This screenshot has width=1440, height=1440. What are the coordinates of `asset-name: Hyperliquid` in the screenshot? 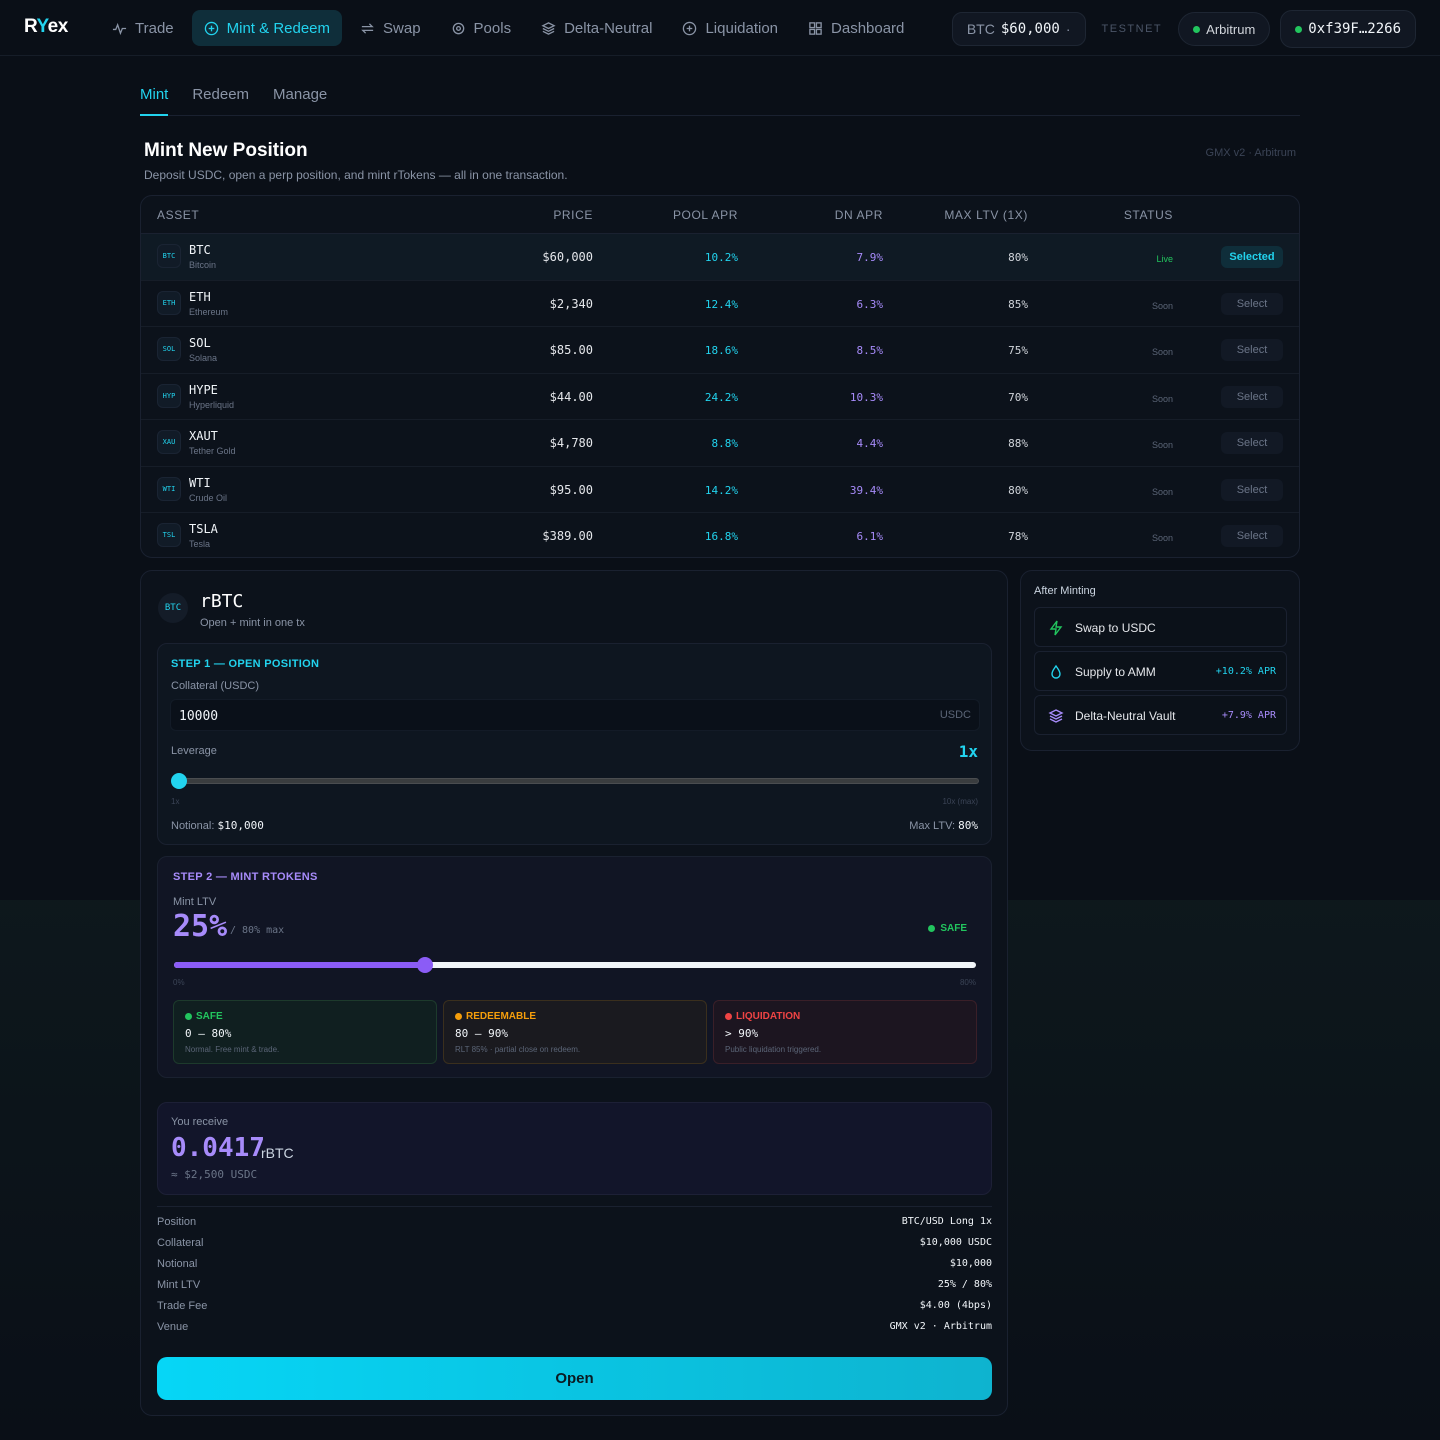 It's located at (212, 404).